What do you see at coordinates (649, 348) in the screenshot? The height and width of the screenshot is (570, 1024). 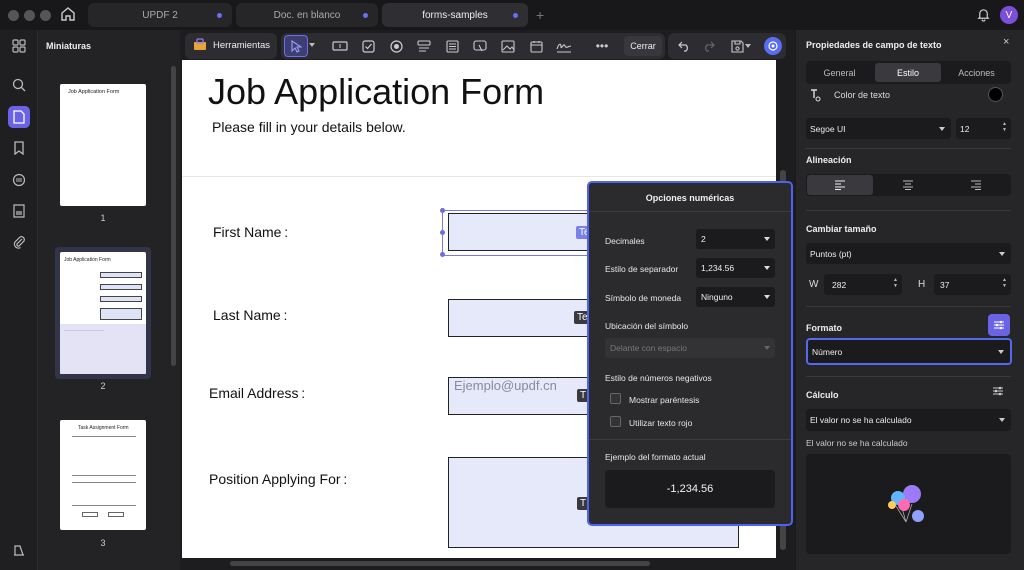 I see `symbol-position-value: Delante con espacio` at bounding box center [649, 348].